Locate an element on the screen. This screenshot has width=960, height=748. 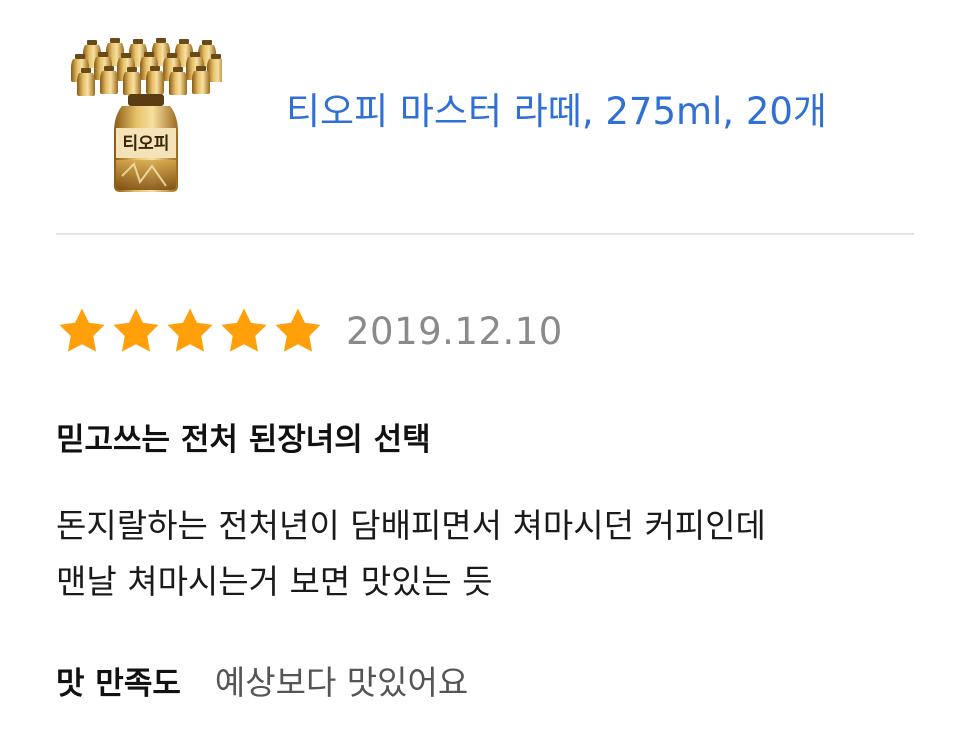
survey-answer: 예상보다 맛있어요 is located at coordinates (341, 682).